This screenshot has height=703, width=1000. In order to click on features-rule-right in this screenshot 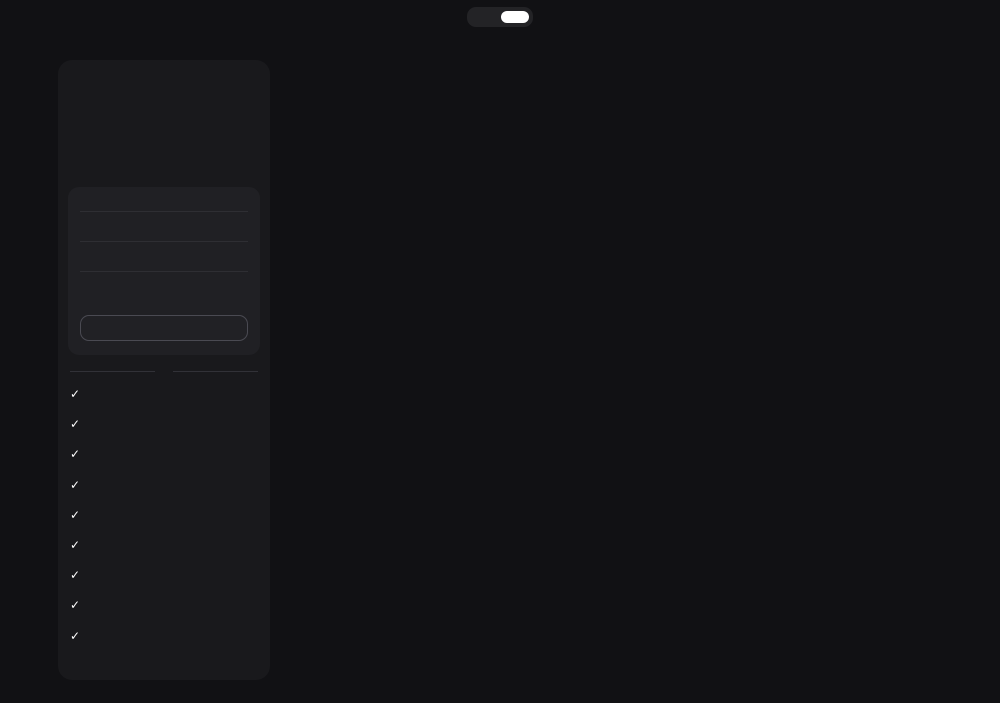, I will do `click(215, 371)`.